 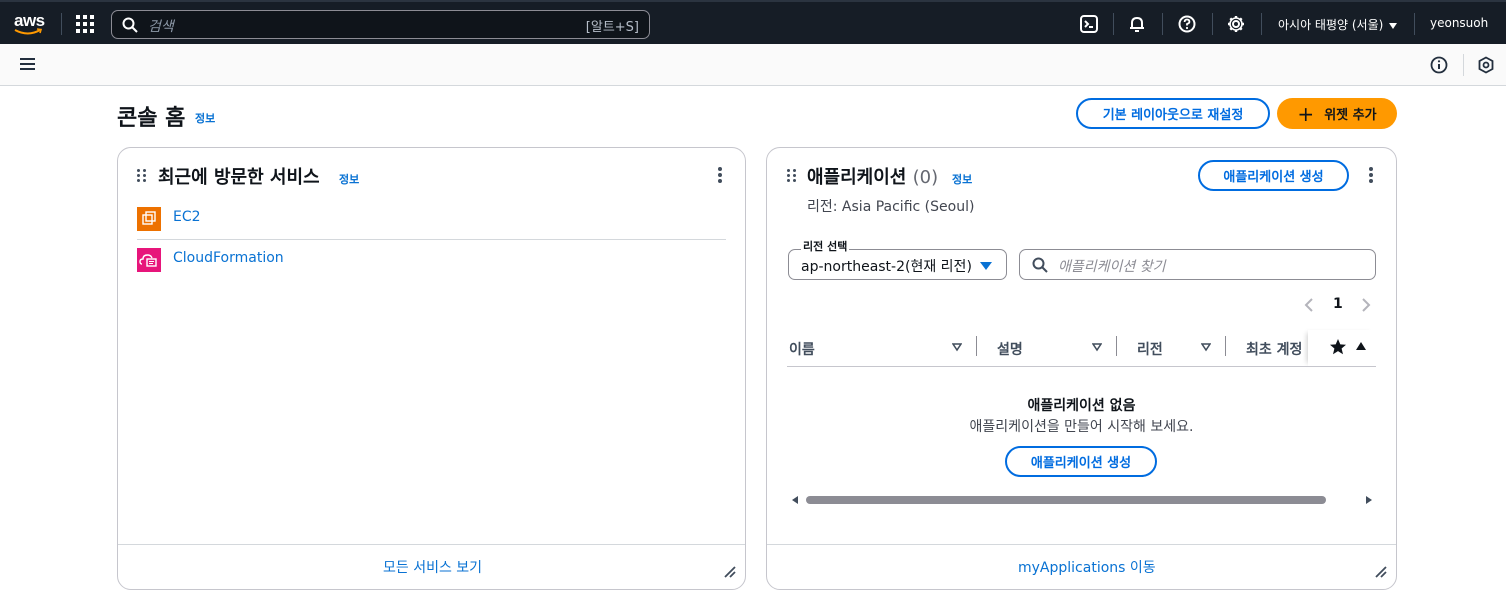 What do you see at coordinates (891, 207) in the screenshot?
I see `applications-region-text: 리전: Asia Pacific (Seoul)` at bounding box center [891, 207].